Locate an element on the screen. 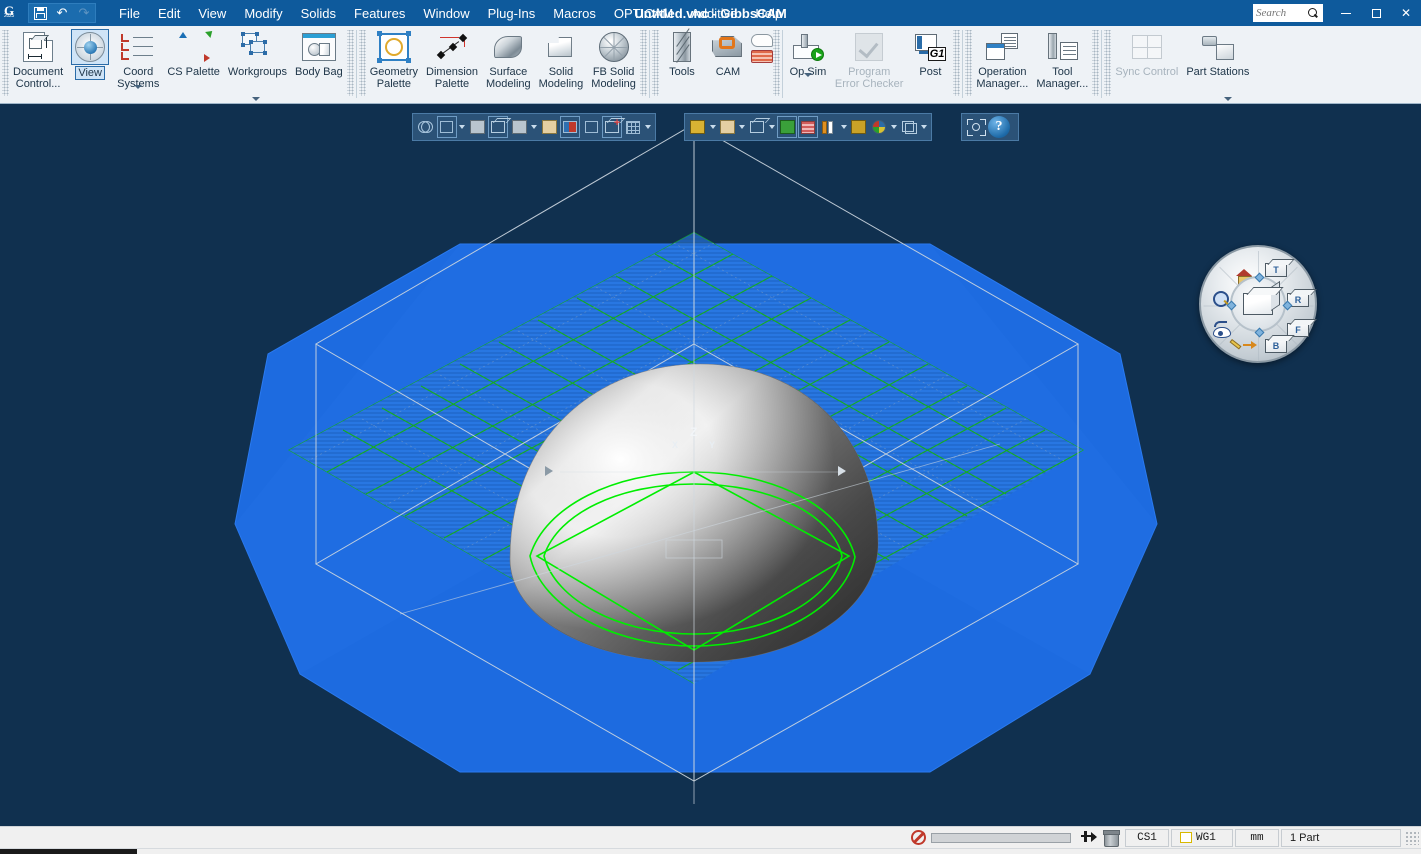 The image size is (1421, 854). translucency-tool is located at coordinates (829, 127).